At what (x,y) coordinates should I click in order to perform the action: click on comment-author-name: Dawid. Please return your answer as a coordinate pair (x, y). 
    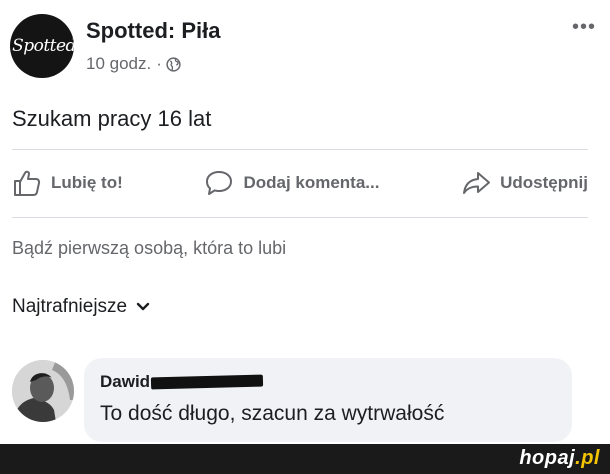
    Looking at the image, I should click on (125, 381).